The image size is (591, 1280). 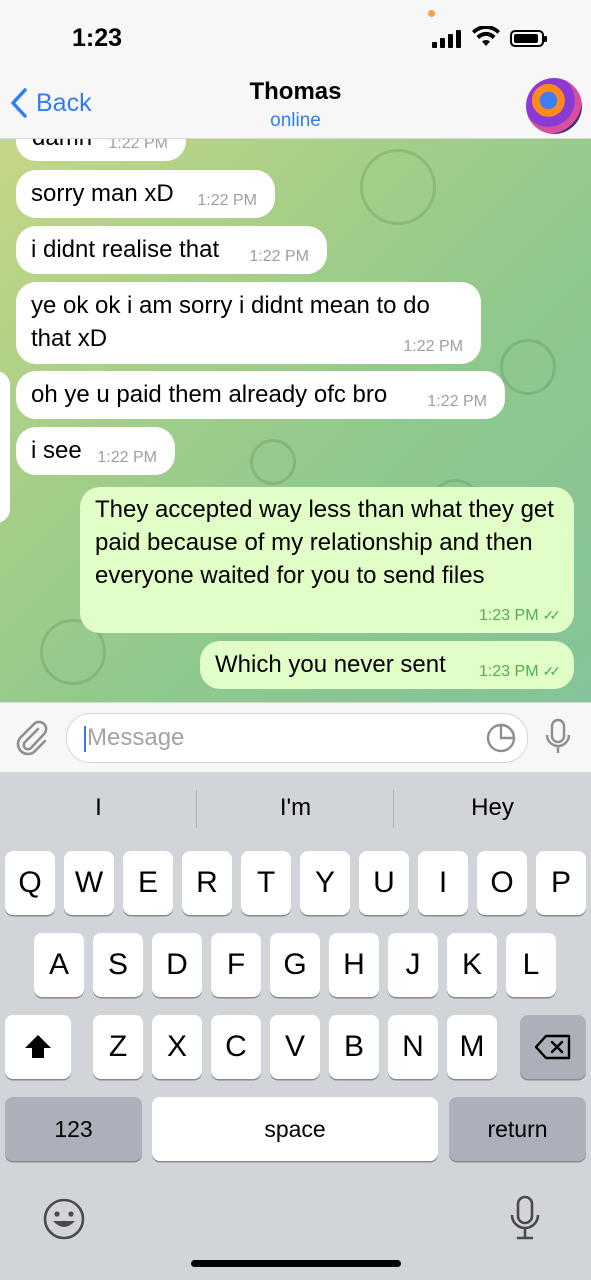 What do you see at coordinates (295, 1129) in the screenshot?
I see `space-key: space` at bounding box center [295, 1129].